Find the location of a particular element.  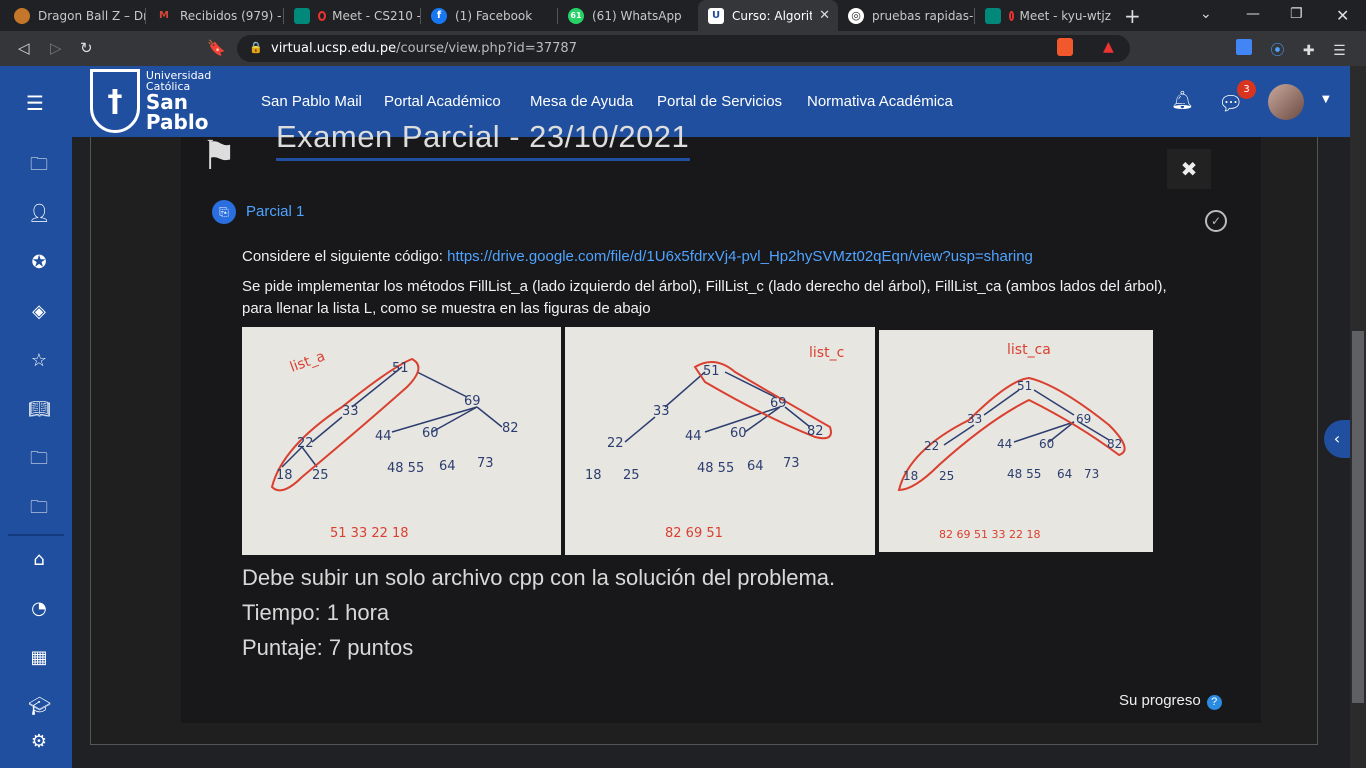

close-window-icon: ✕ is located at coordinates (1342, 15).